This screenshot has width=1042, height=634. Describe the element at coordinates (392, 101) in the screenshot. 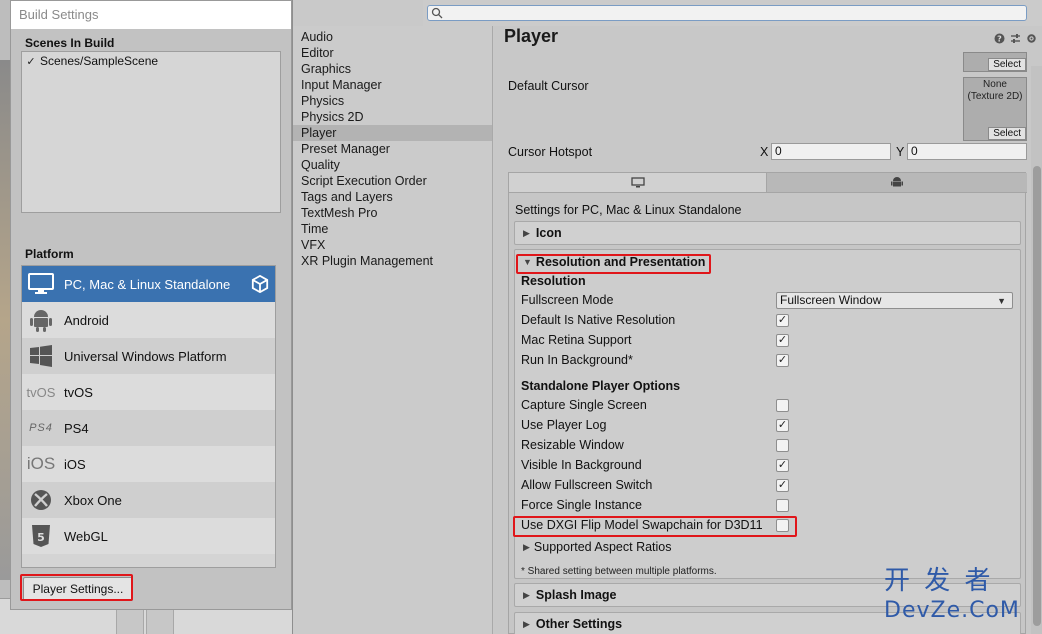

I see `nav-item-physics: Physics` at that location.